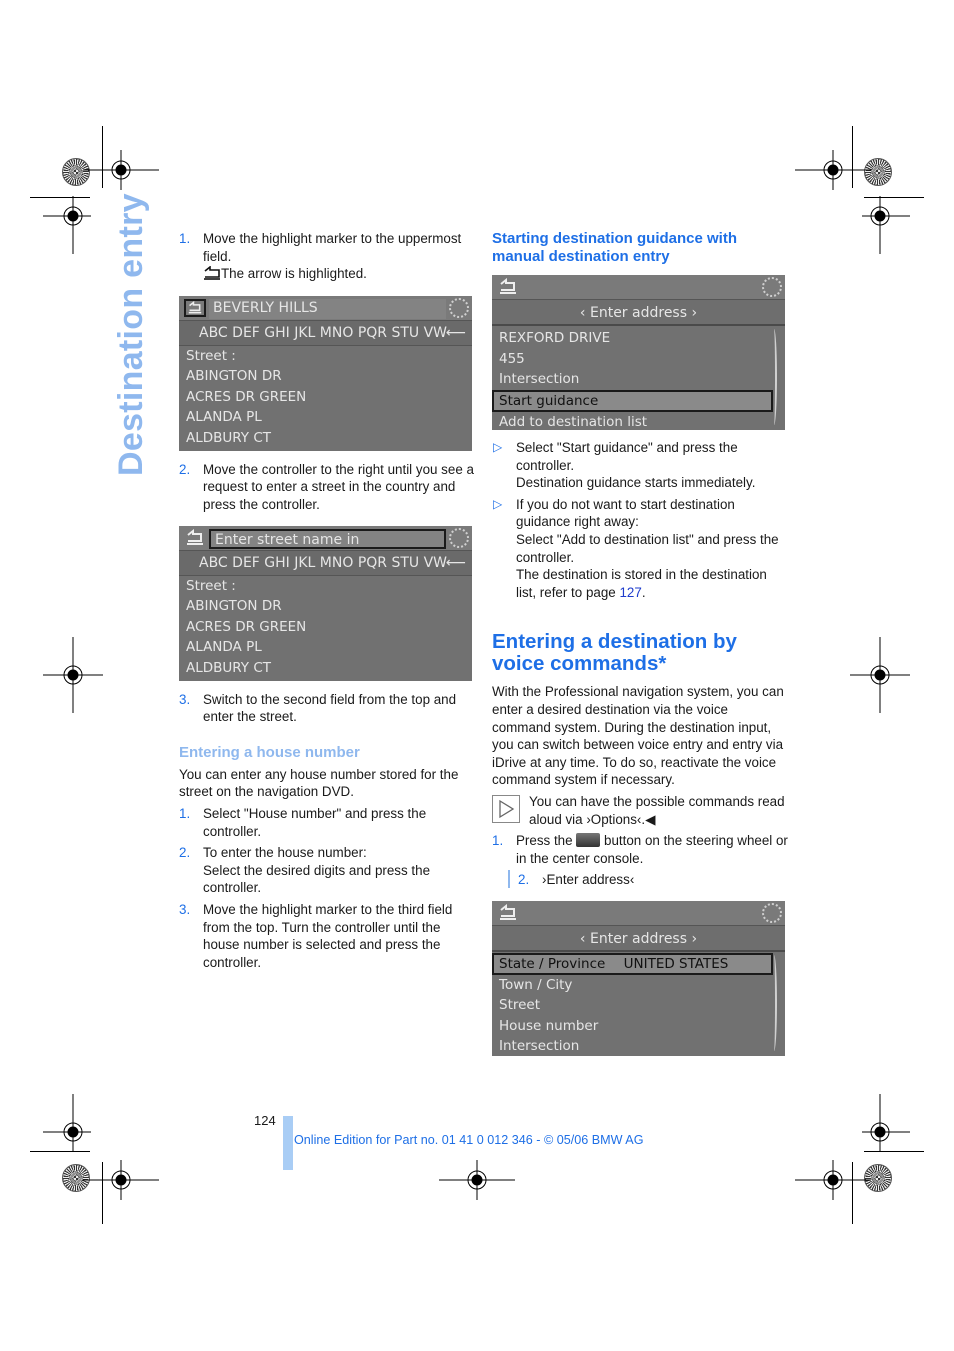  I want to click on section-side-title: Destination entry, so click(131, 334).